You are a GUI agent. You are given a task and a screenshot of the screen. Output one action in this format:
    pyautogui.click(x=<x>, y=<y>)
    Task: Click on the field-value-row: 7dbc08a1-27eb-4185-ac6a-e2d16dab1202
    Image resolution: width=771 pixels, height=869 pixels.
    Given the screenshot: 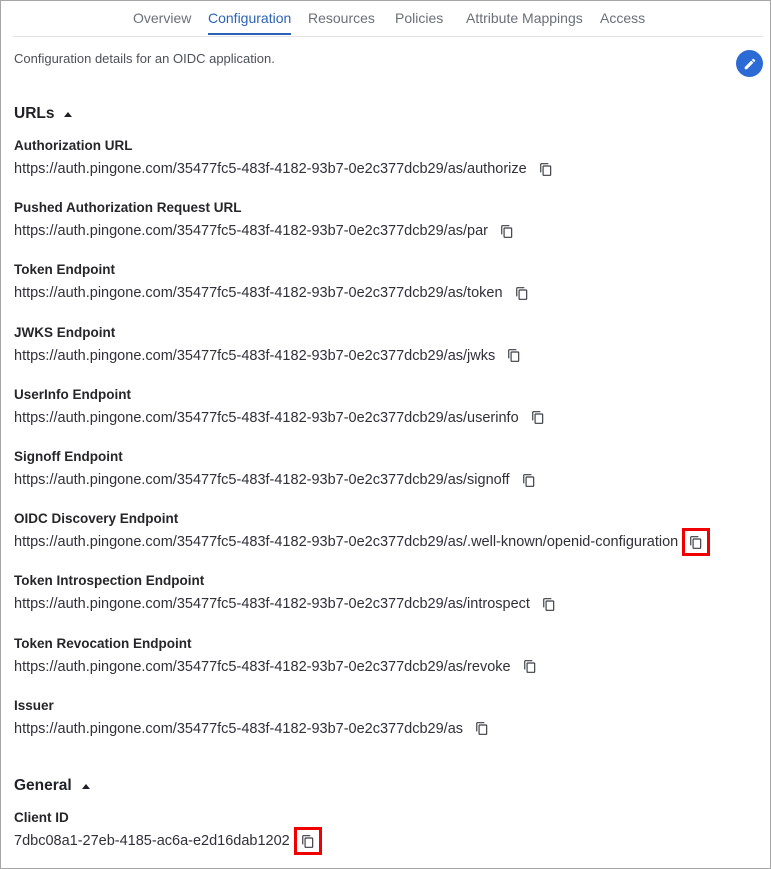 What is the action you would take?
    pyautogui.click(x=168, y=841)
    